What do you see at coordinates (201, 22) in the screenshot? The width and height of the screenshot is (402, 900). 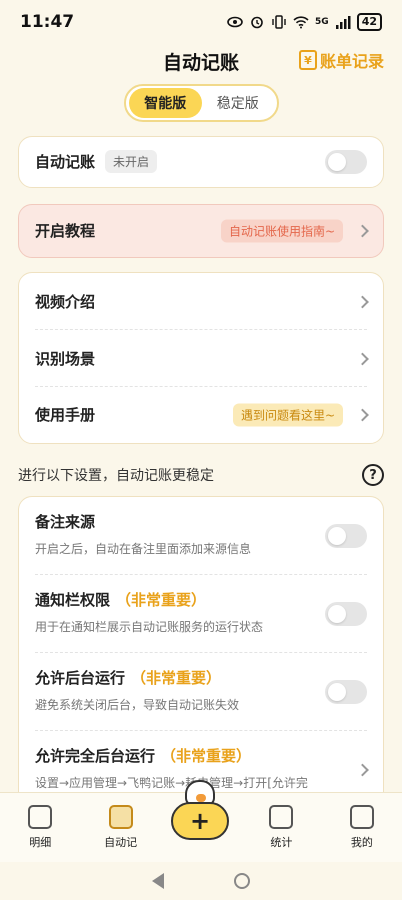 I see `status-bar: 11:47 5G 42` at bounding box center [201, 22].